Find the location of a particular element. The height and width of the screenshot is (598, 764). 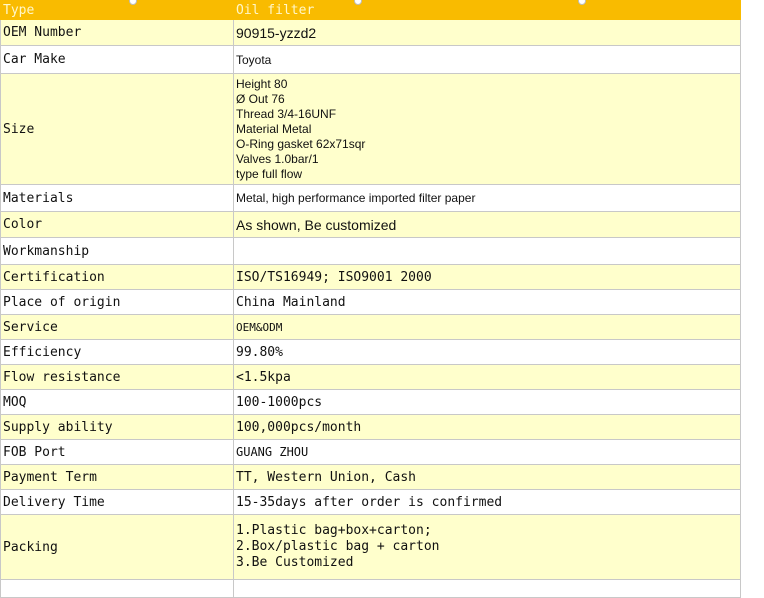

row-key: Efficiency is located at coordinates (117, 352).